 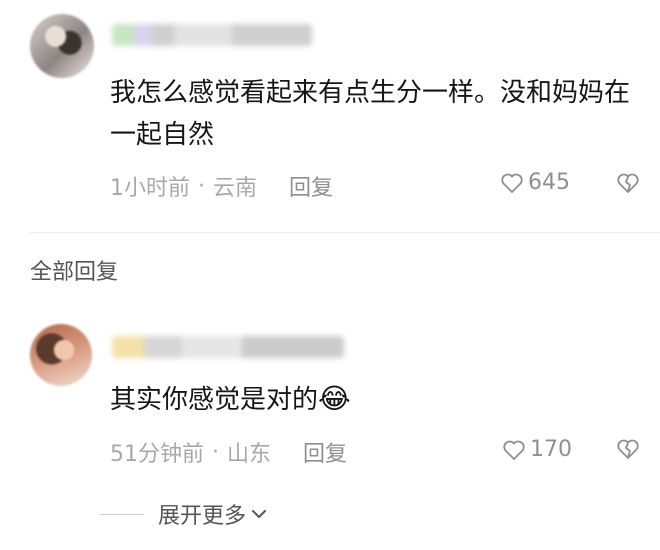 I want to click on reply-time: 51分钟前, so click(x=157, y=454).